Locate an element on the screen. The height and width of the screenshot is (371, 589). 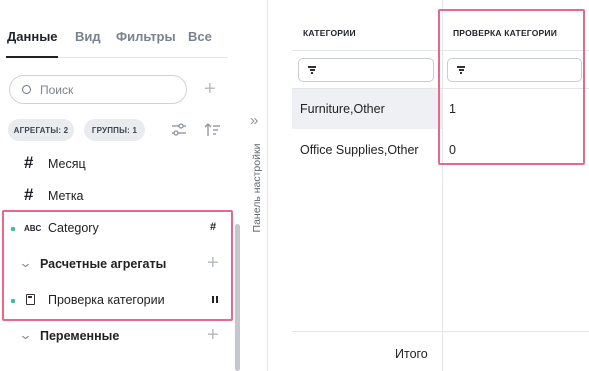
panel-divider is located at coordinates (267, 185).